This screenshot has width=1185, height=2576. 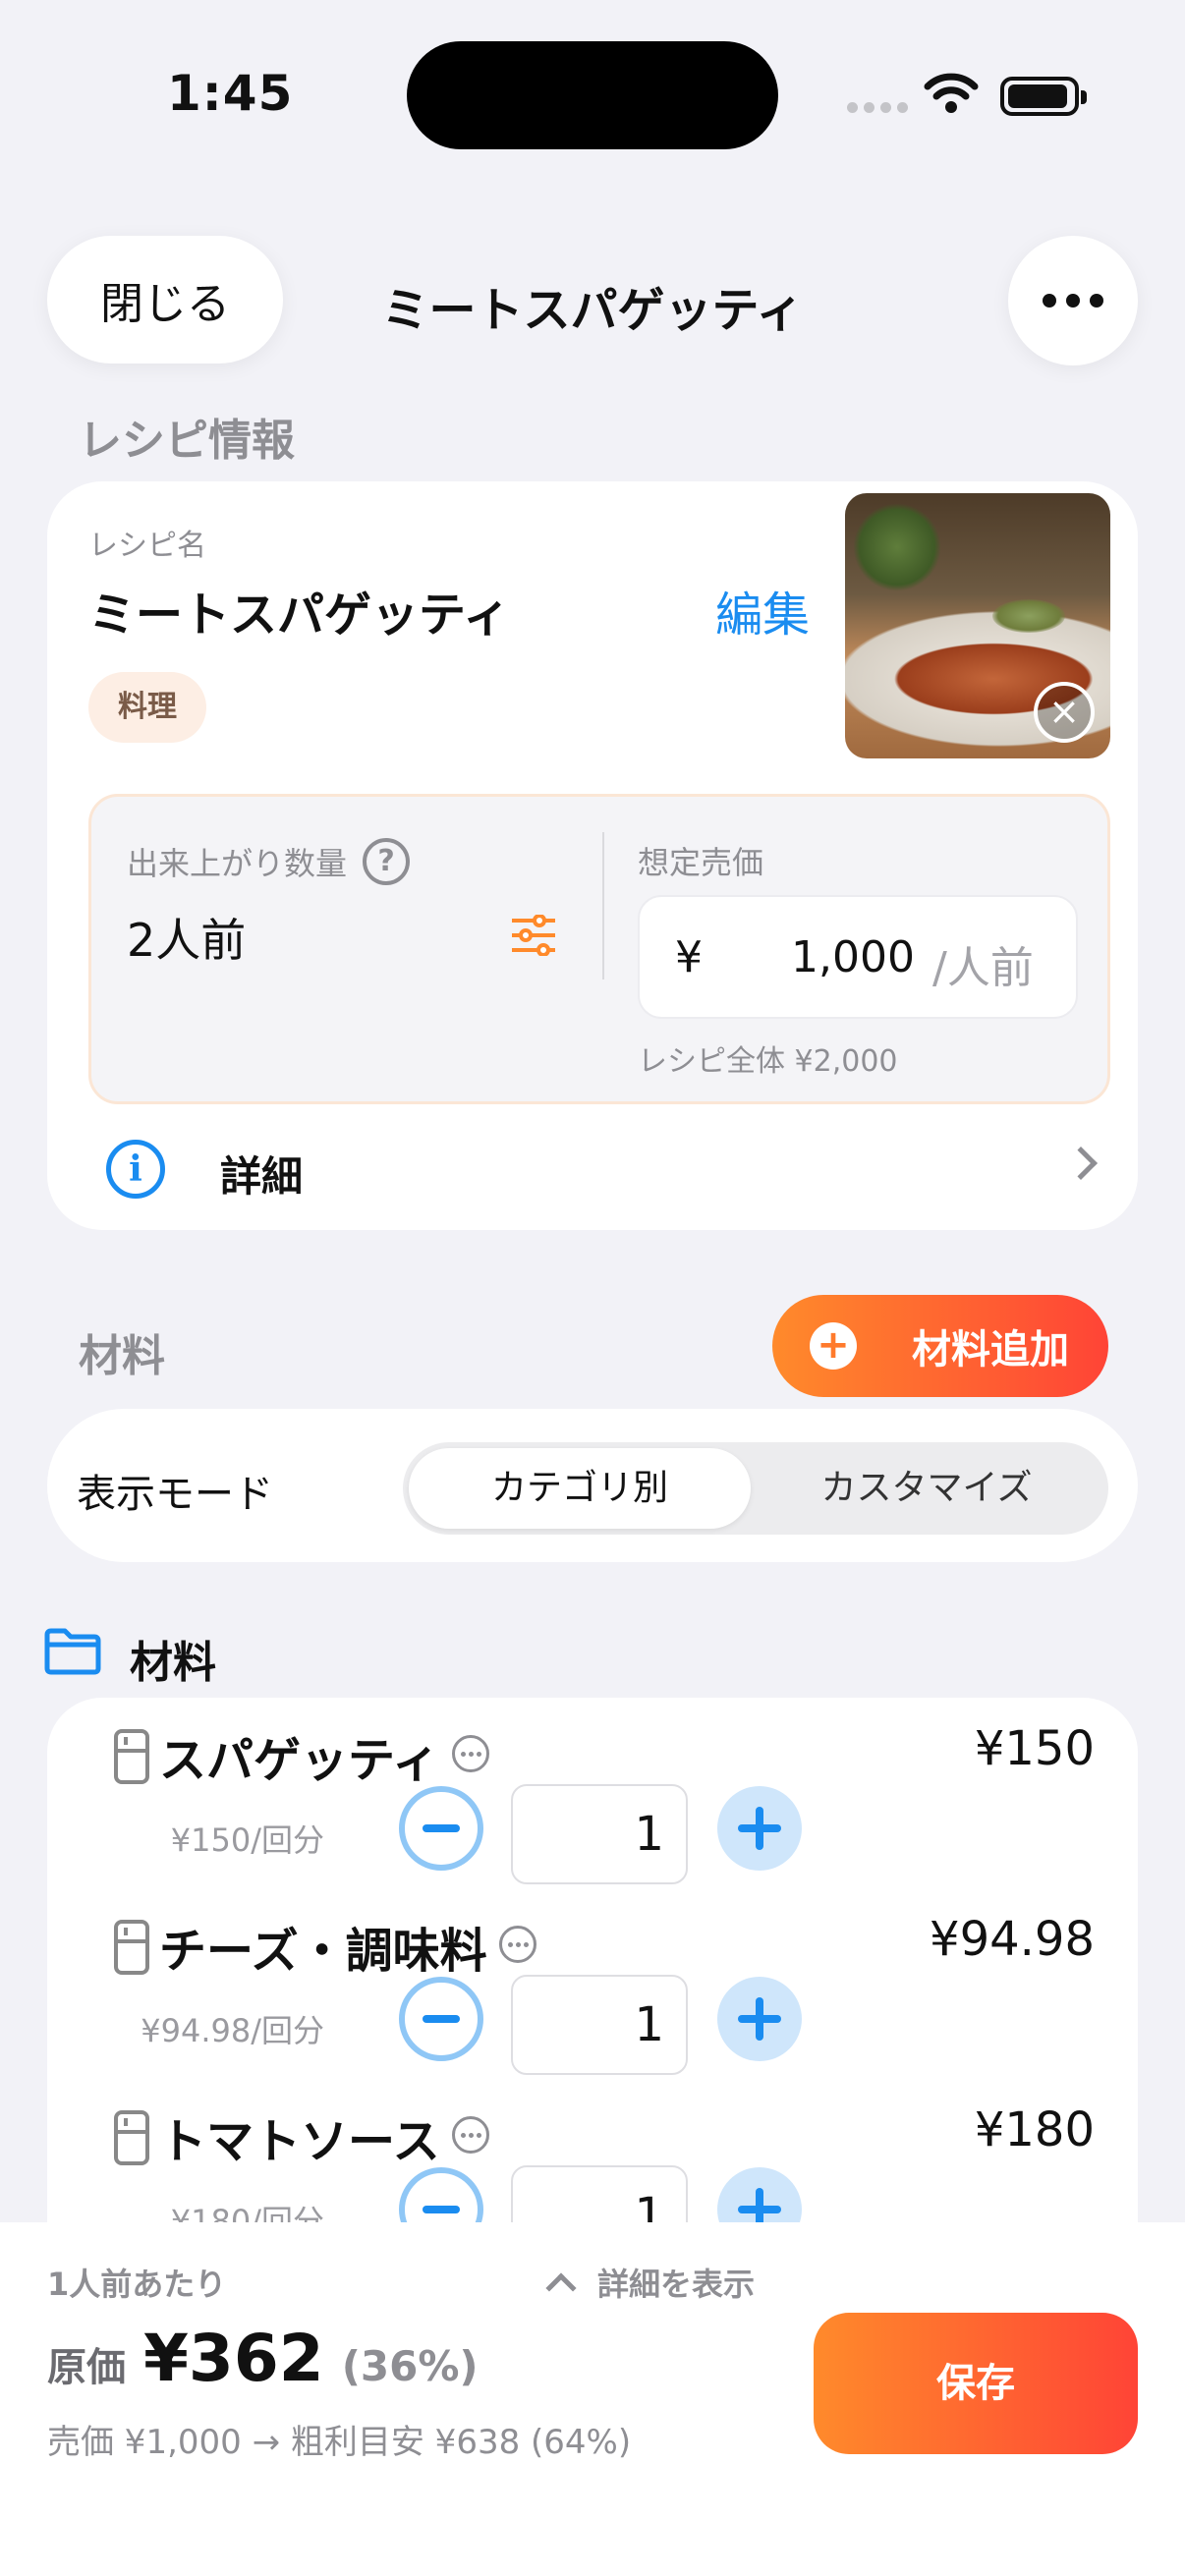 I want to click on edit-name-button: 編集, so click(x=763, y=610).